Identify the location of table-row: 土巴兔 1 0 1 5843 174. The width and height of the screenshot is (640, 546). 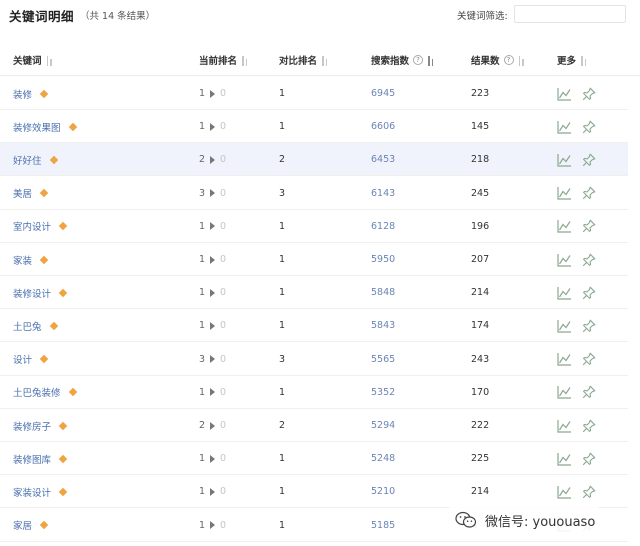
(314, 326).